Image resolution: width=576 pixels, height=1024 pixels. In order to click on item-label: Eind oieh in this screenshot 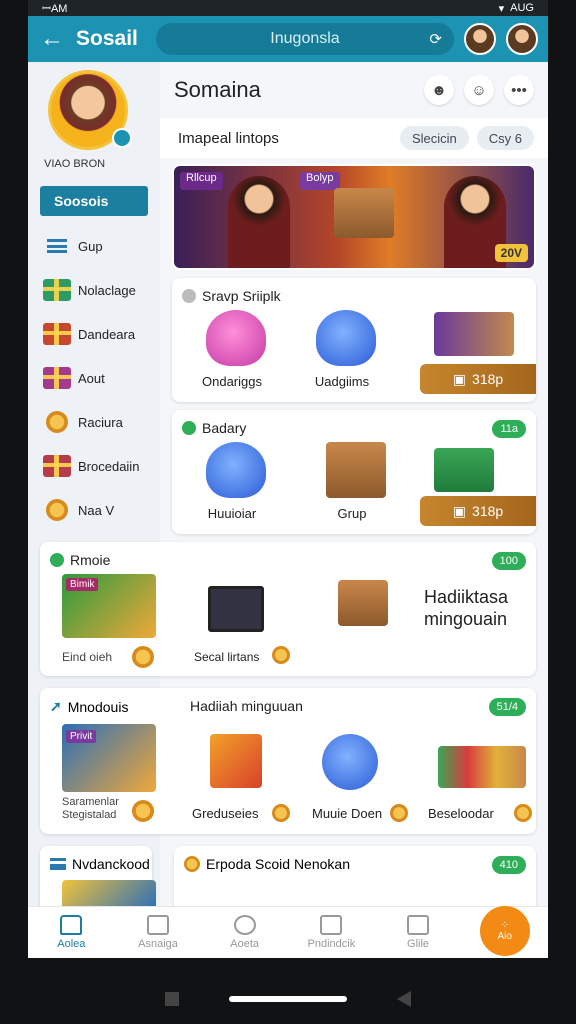, I will do `click(87, 657)`.